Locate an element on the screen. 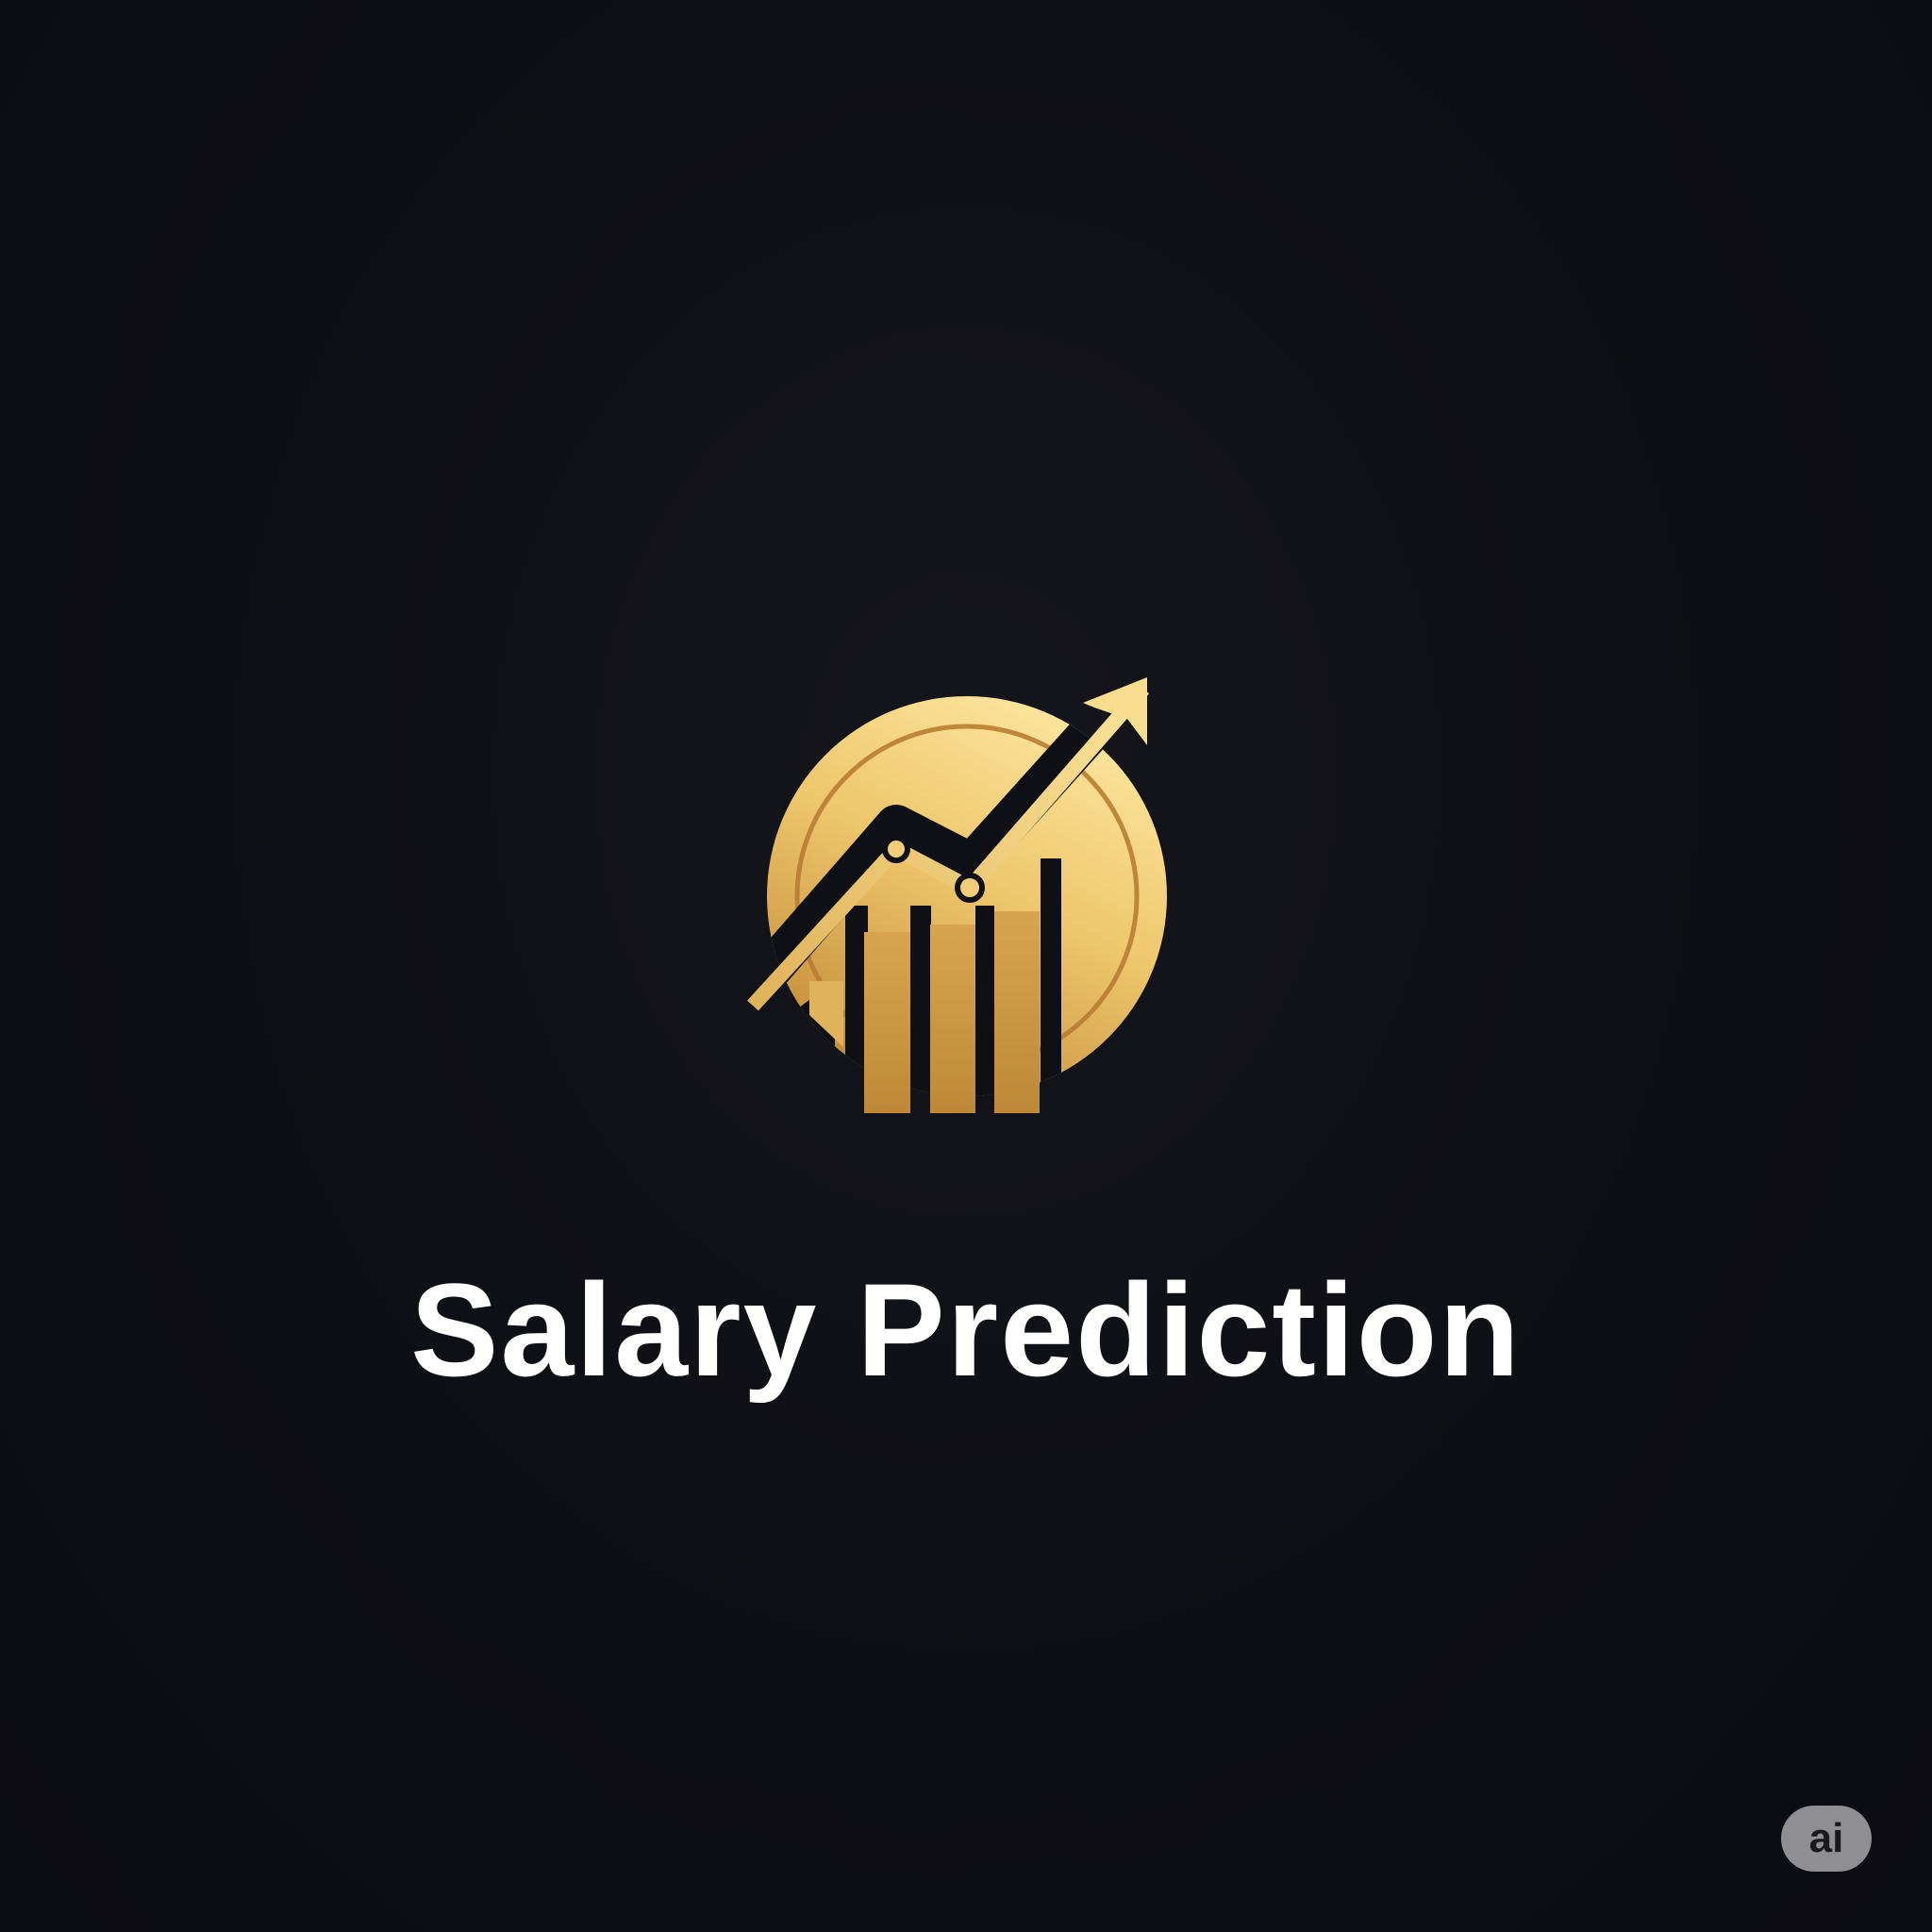 This screenshot has width=1932, height=1932. coin-growth-logo-icon is located at coordinates (962, 892).